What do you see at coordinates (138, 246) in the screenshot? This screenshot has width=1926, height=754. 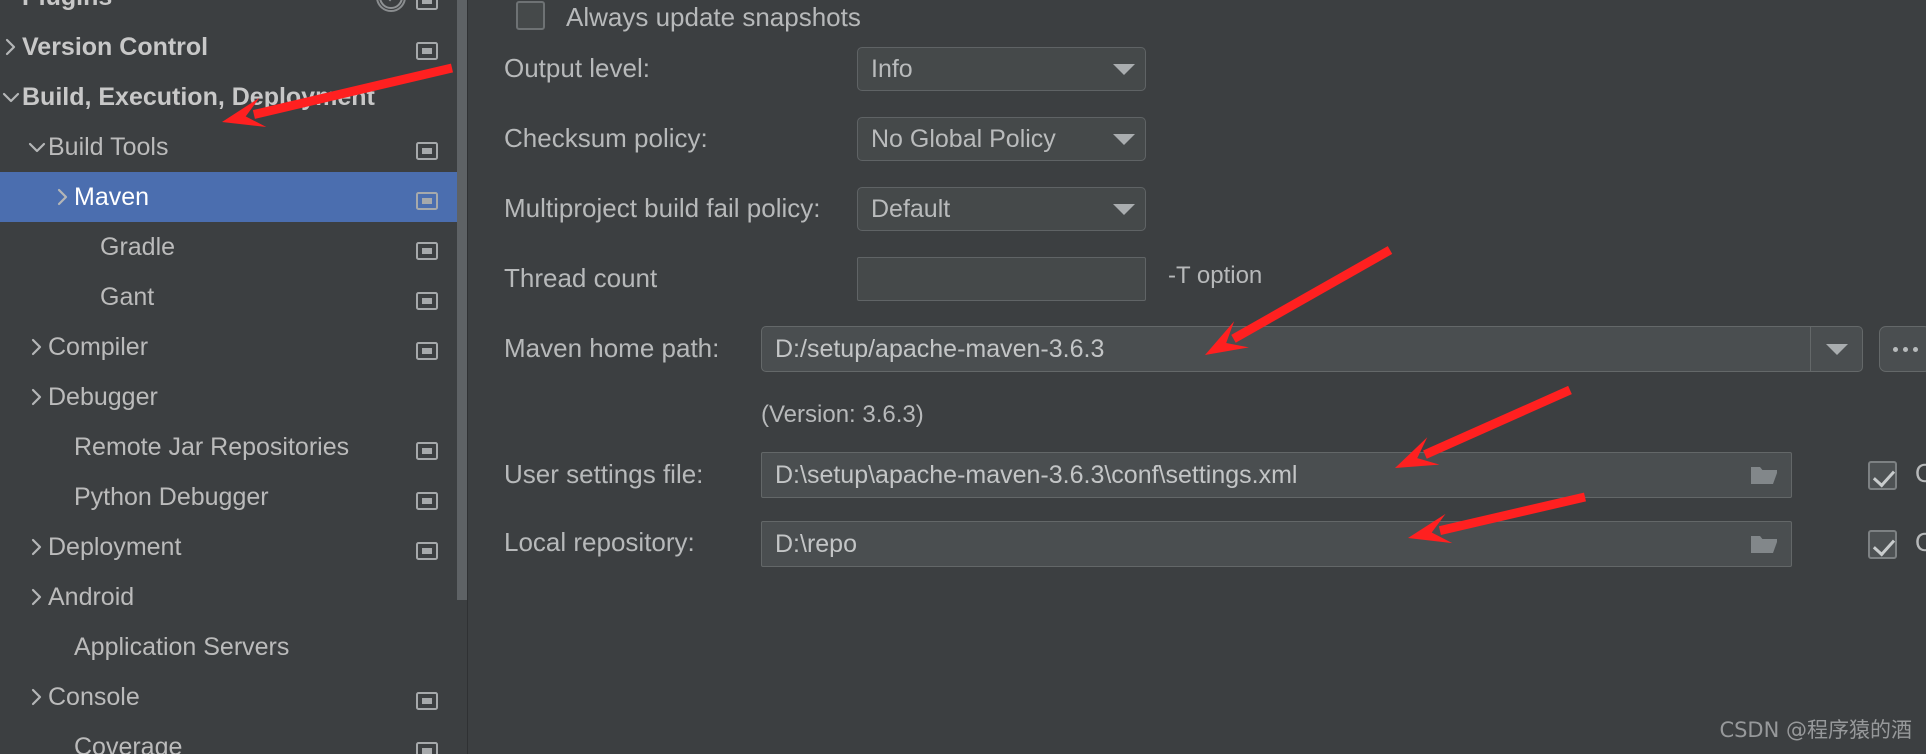 I see `sidebar-item-label: Gradle` at bounding box center [138, 246].